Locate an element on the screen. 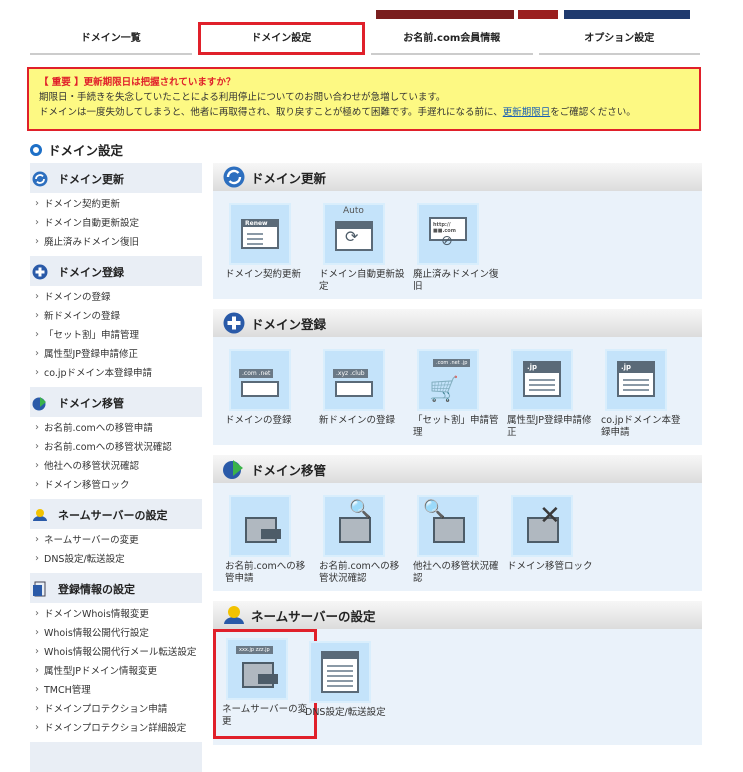 The height and width of the screenshot is (772, 743). sidebar-item-transfer-lock: ドメイン移管ロック is located at coordinates (116, 485).